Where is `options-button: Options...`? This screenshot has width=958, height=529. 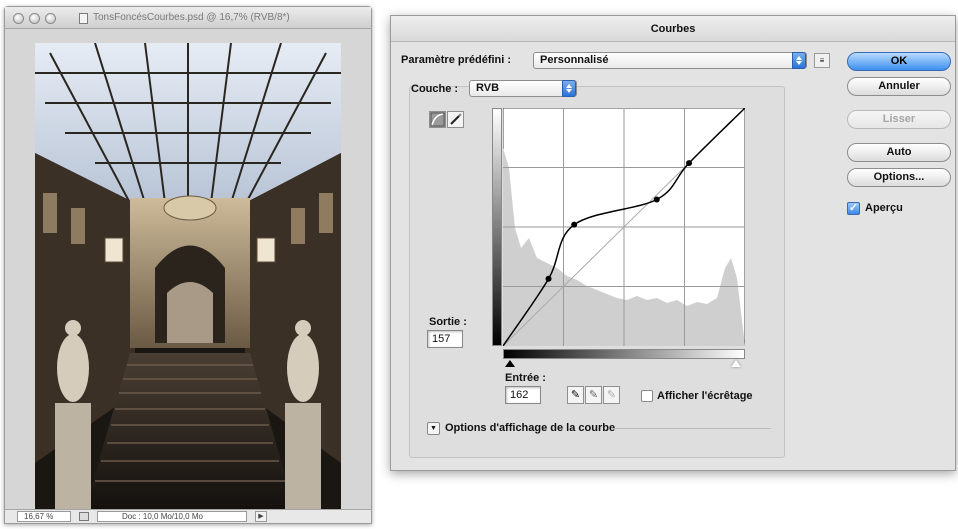 options-button: Options... is located at coordinates (899, 177).